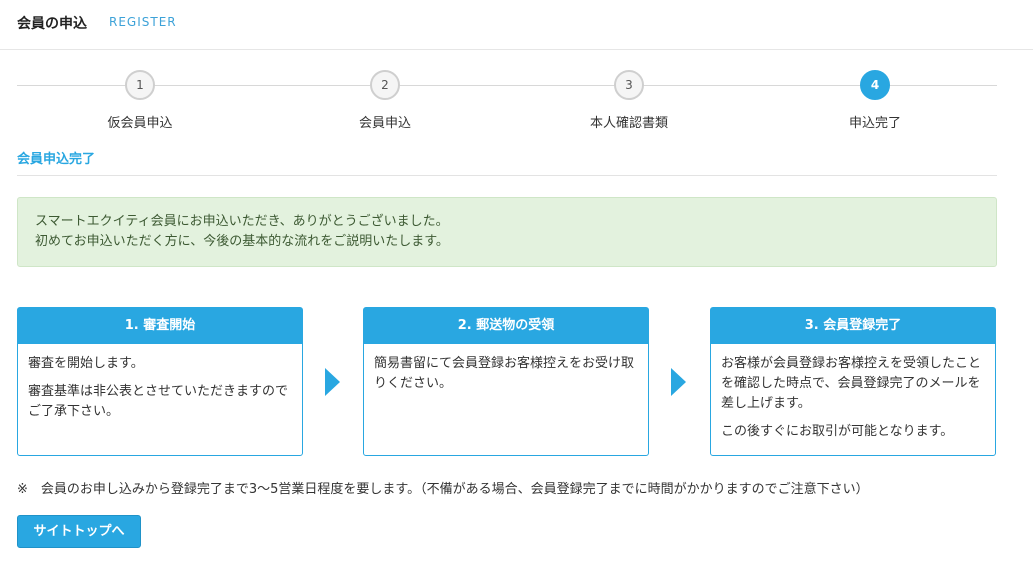 This screenshot has width=1033, height=562. I want to click on flow-card-1-title: 1. 審査開始, so click(160, 326).